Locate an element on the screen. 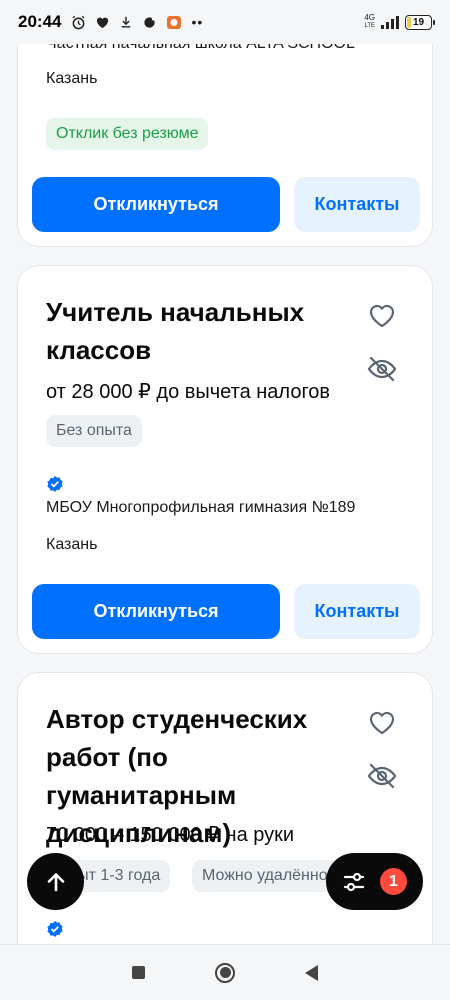 The image size is (450, 1000). more-dots-icon: •• is located at coordinates (197, 22).